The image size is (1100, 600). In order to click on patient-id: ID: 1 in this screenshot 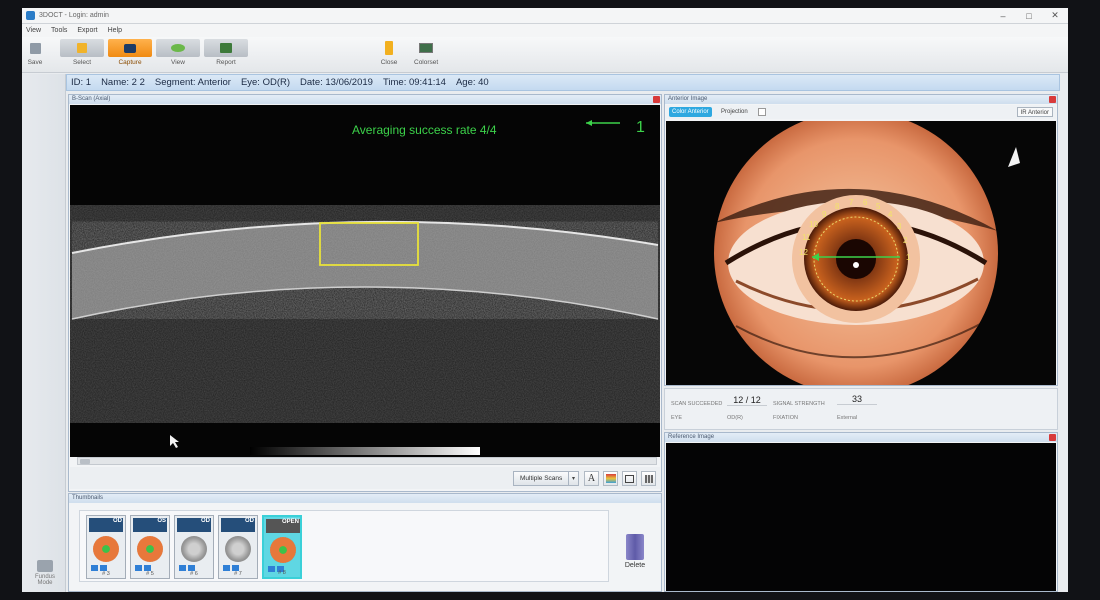, I will do `click(81, 82)`.